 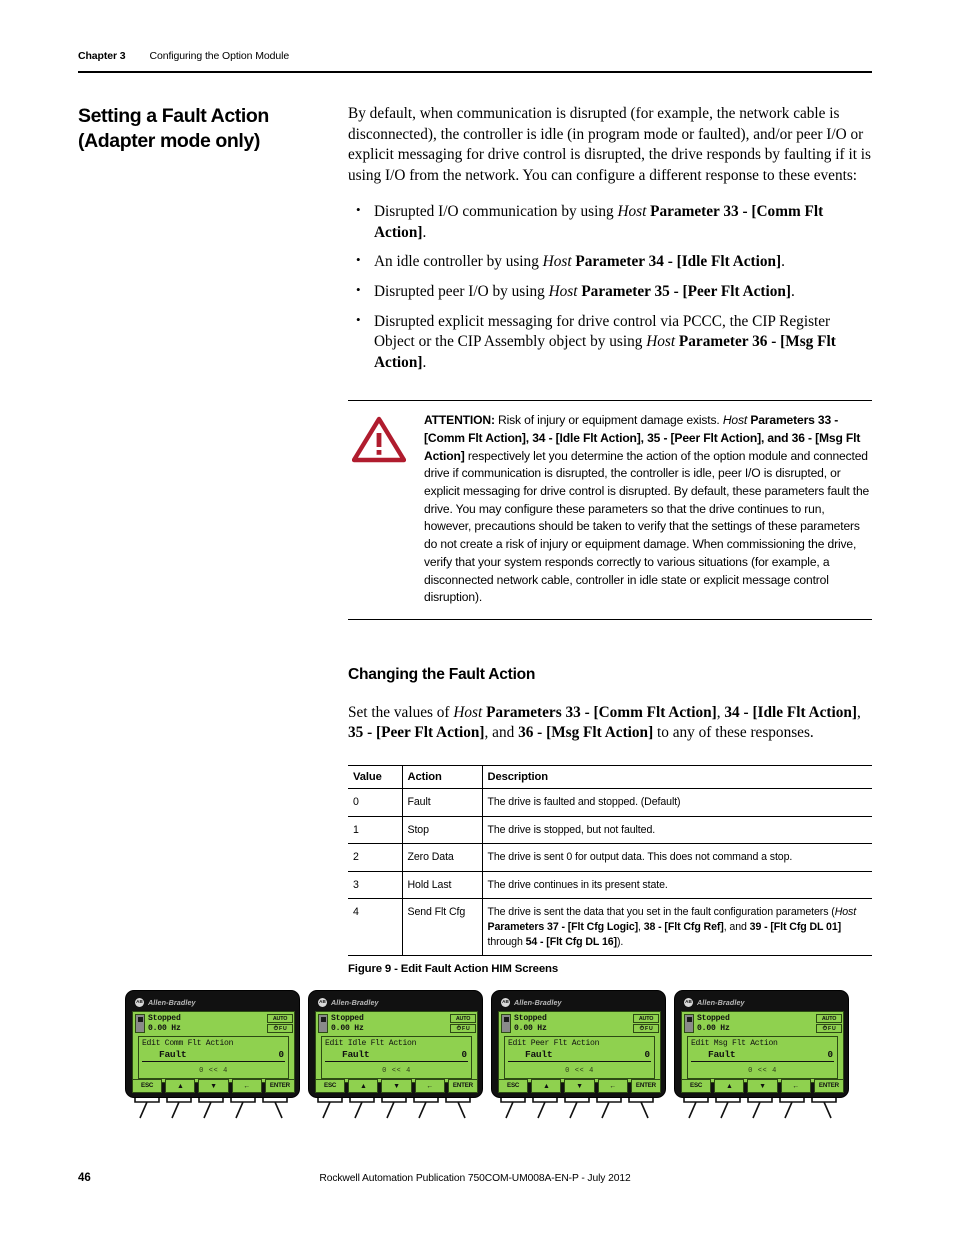 I want to click on cell-description: The drive is stopped, but not faulted., so click(x=677, y=830).